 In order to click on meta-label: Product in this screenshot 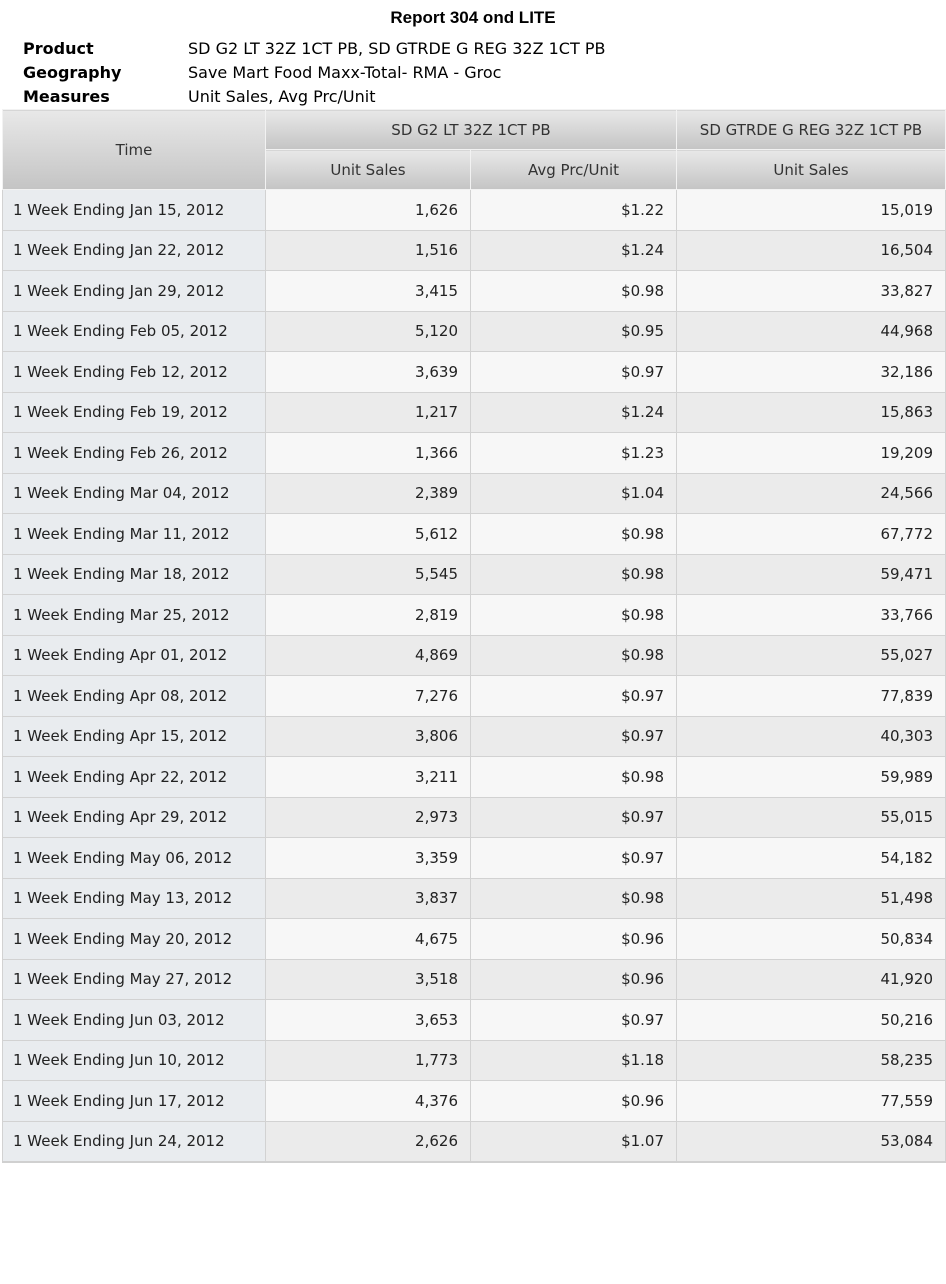, I will do `click(58, 48)`.